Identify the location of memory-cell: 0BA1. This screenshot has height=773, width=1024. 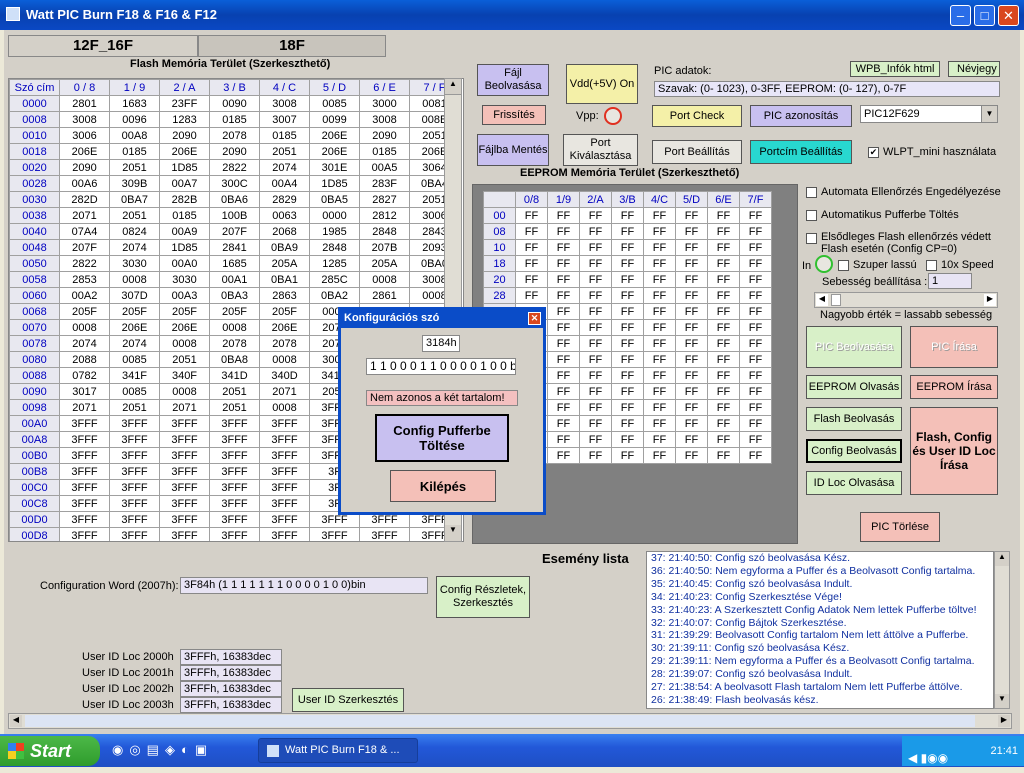
(284, 279).